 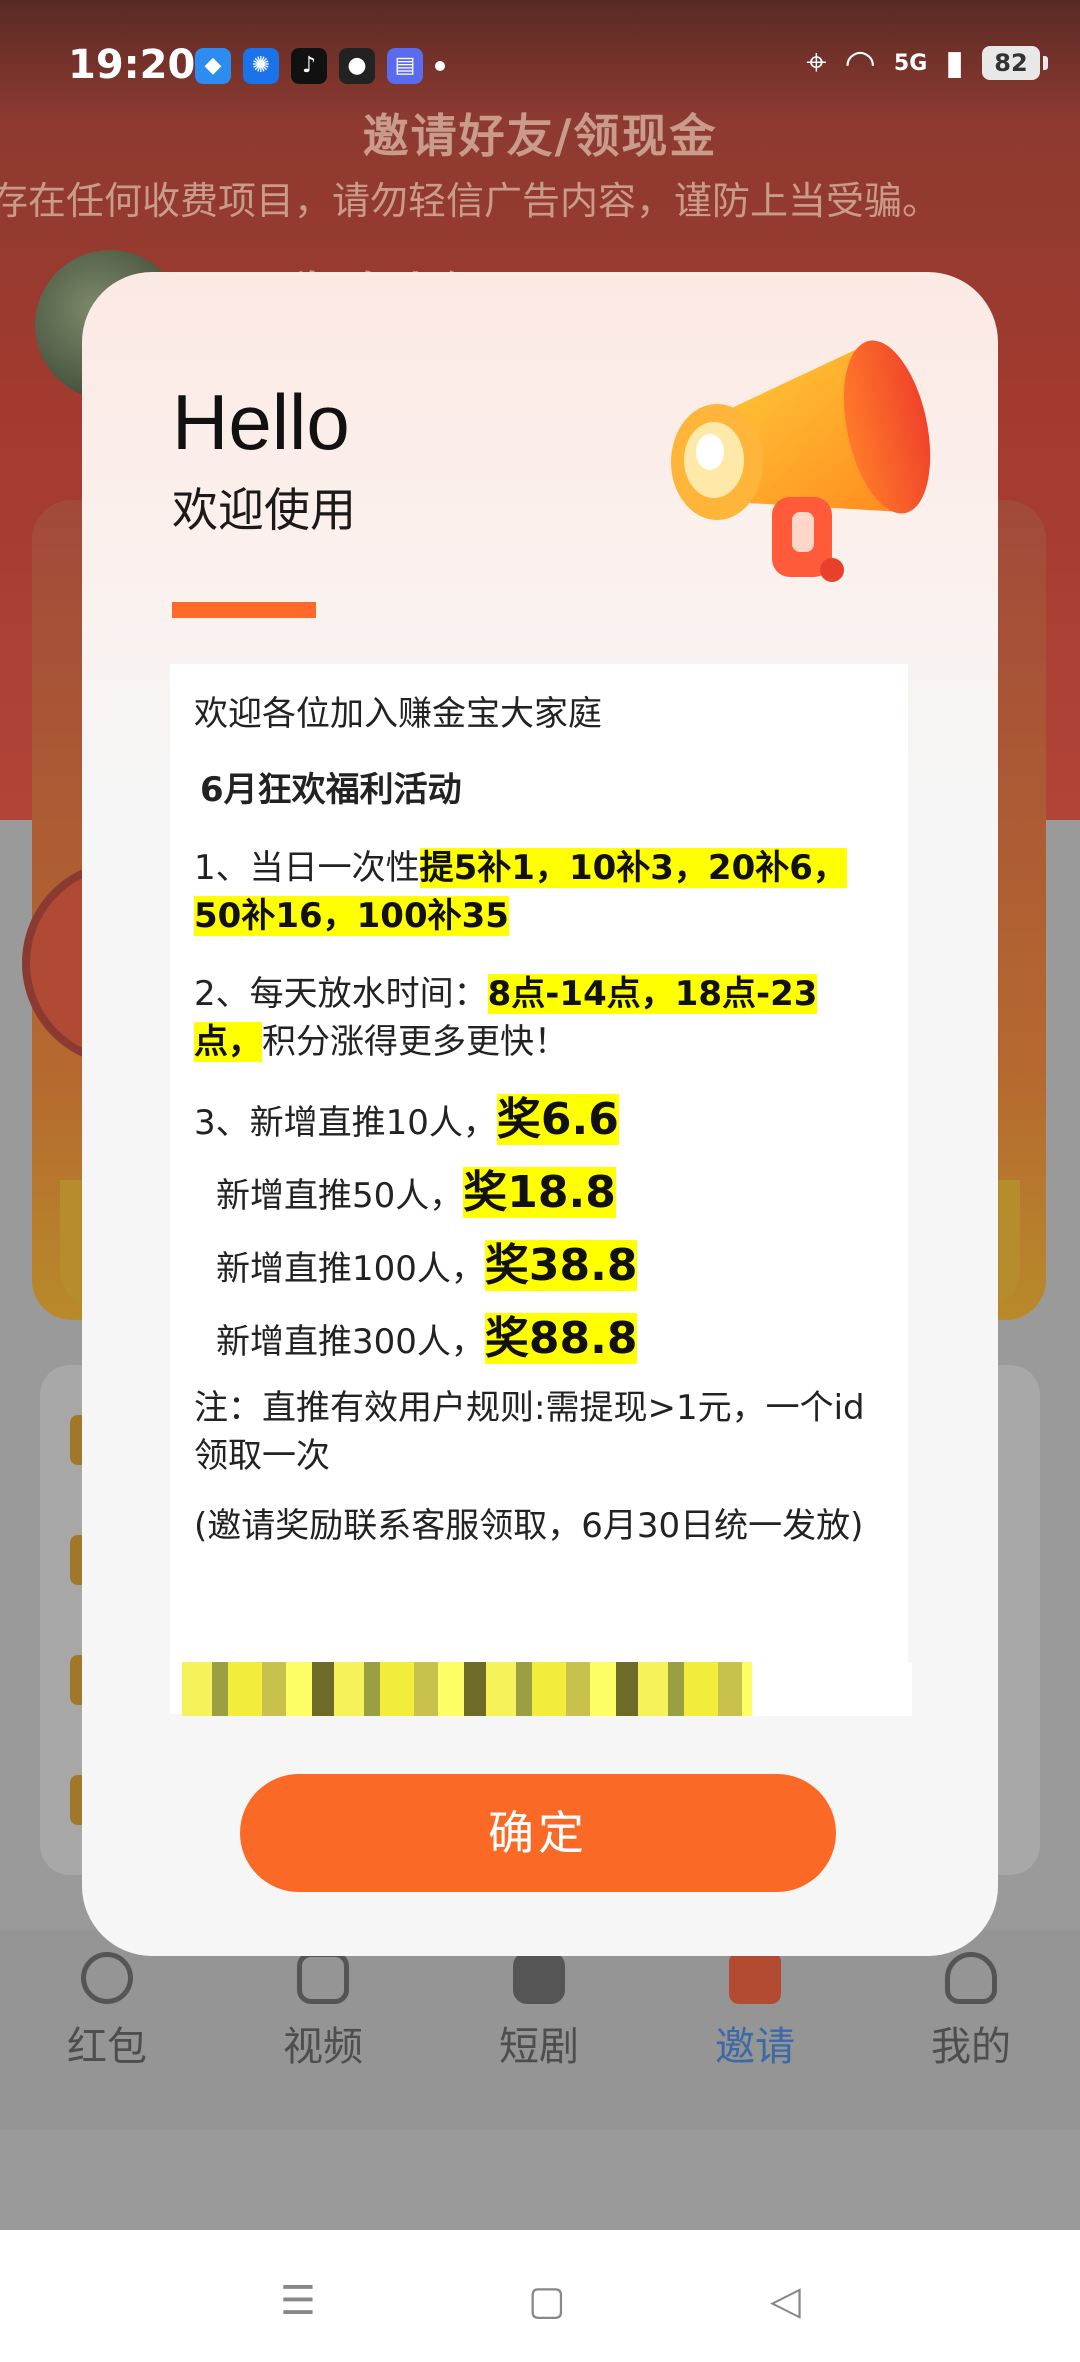 I want to click on video-icon, so click(x=323, y=1978).